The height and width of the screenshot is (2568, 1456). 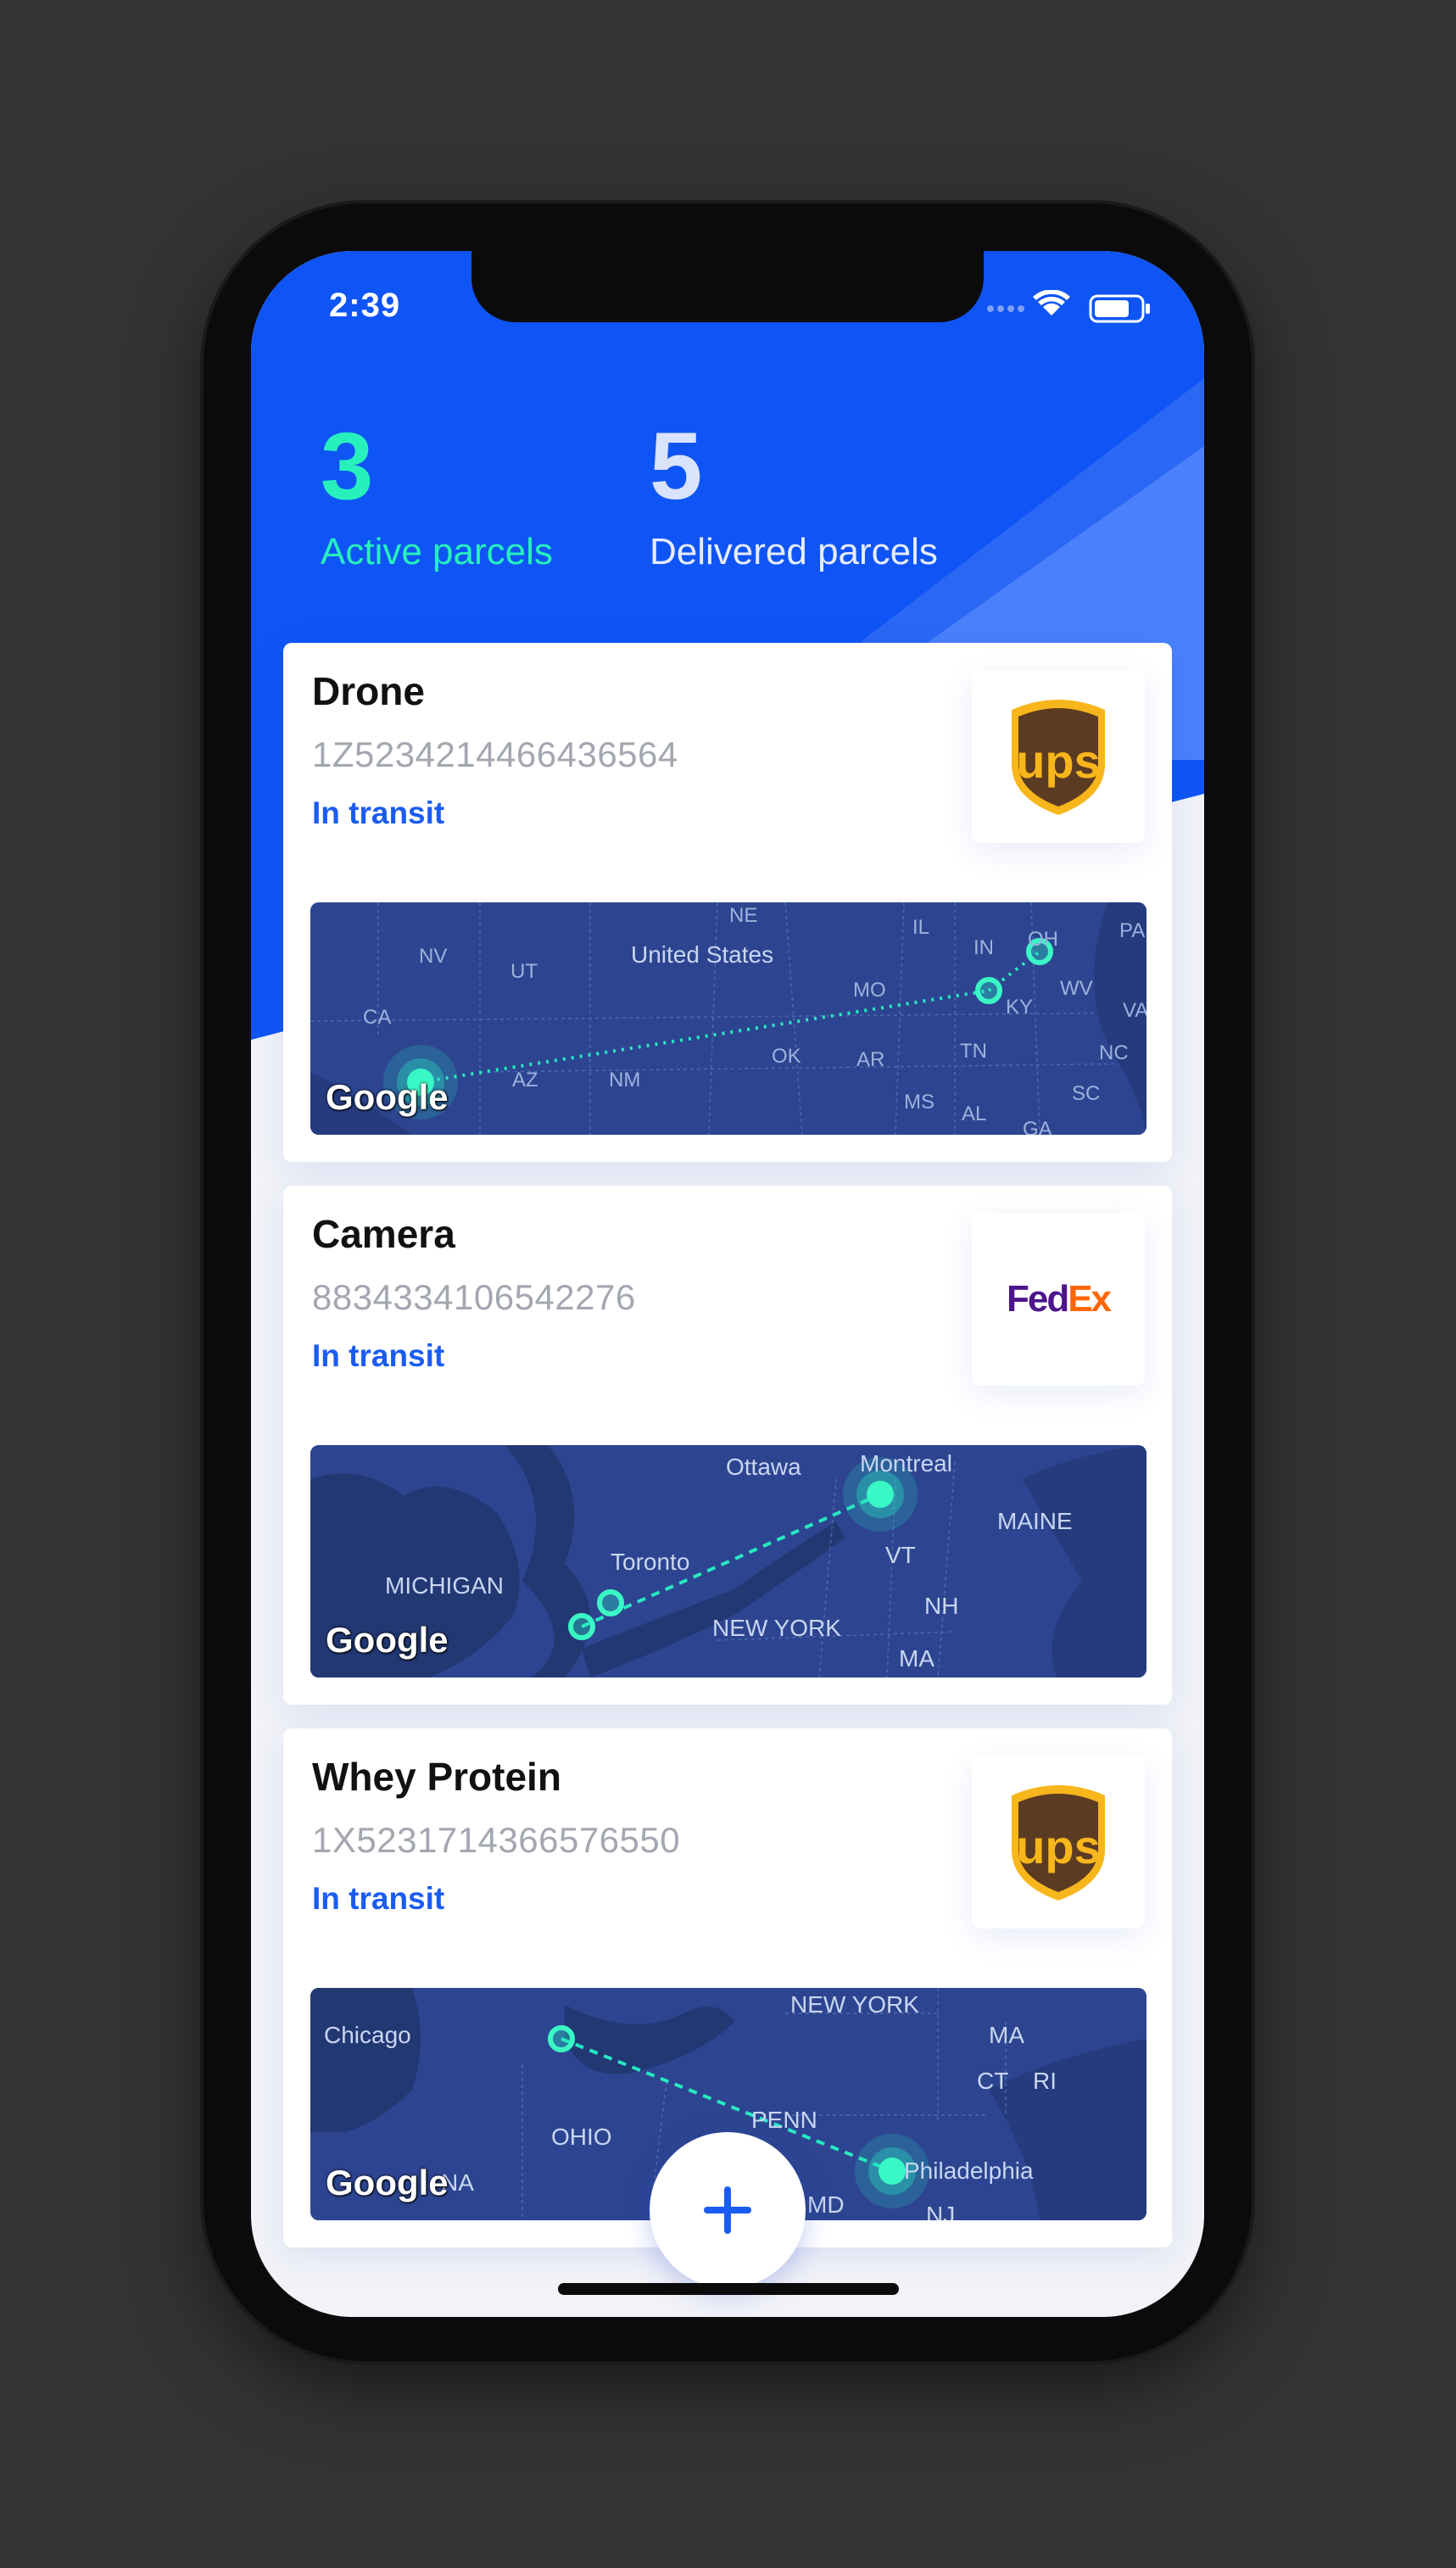 What do you see at coordinates (1086, 1093) in the screenshot?
I see `map-label: SC` at bounding box center [1086, 1093].